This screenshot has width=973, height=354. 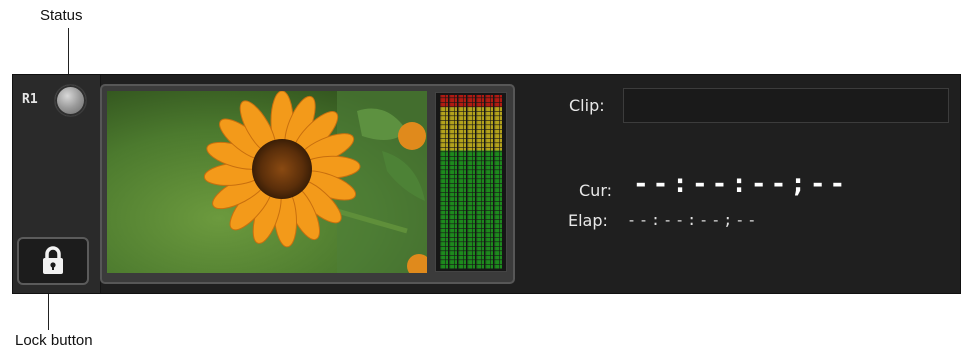 I want to click on lock-button, so click(x=53, y=261).